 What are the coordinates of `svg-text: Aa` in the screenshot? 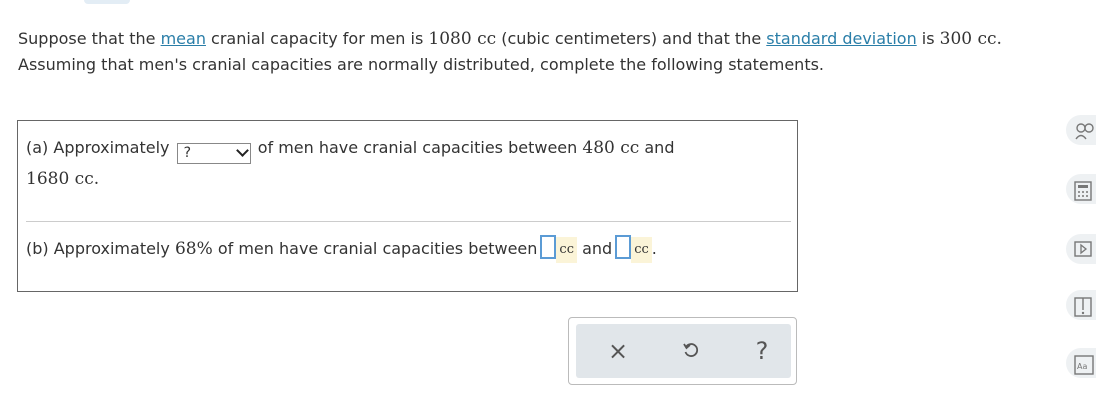 It's located at (1082, 366).